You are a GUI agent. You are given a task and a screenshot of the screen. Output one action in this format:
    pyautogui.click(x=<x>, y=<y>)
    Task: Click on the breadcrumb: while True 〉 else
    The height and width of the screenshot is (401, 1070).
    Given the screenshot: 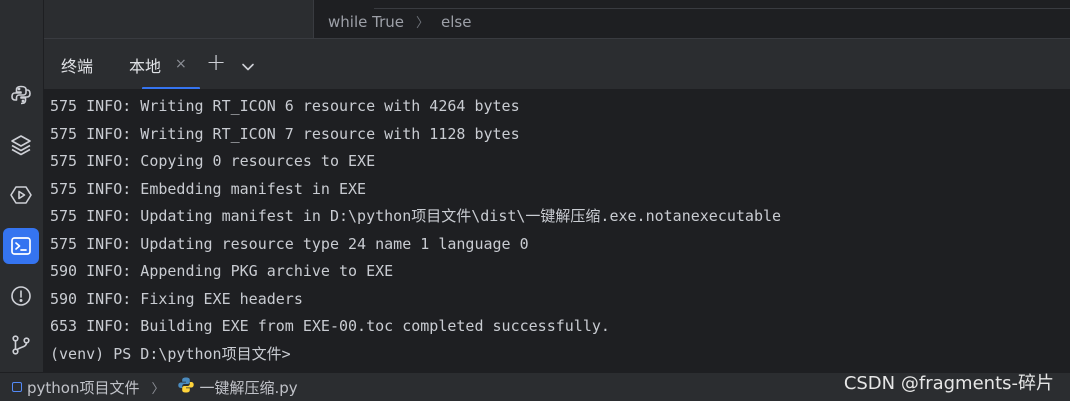 What is the action you would take?
    pyautogui.click(x=399, y=22)
    